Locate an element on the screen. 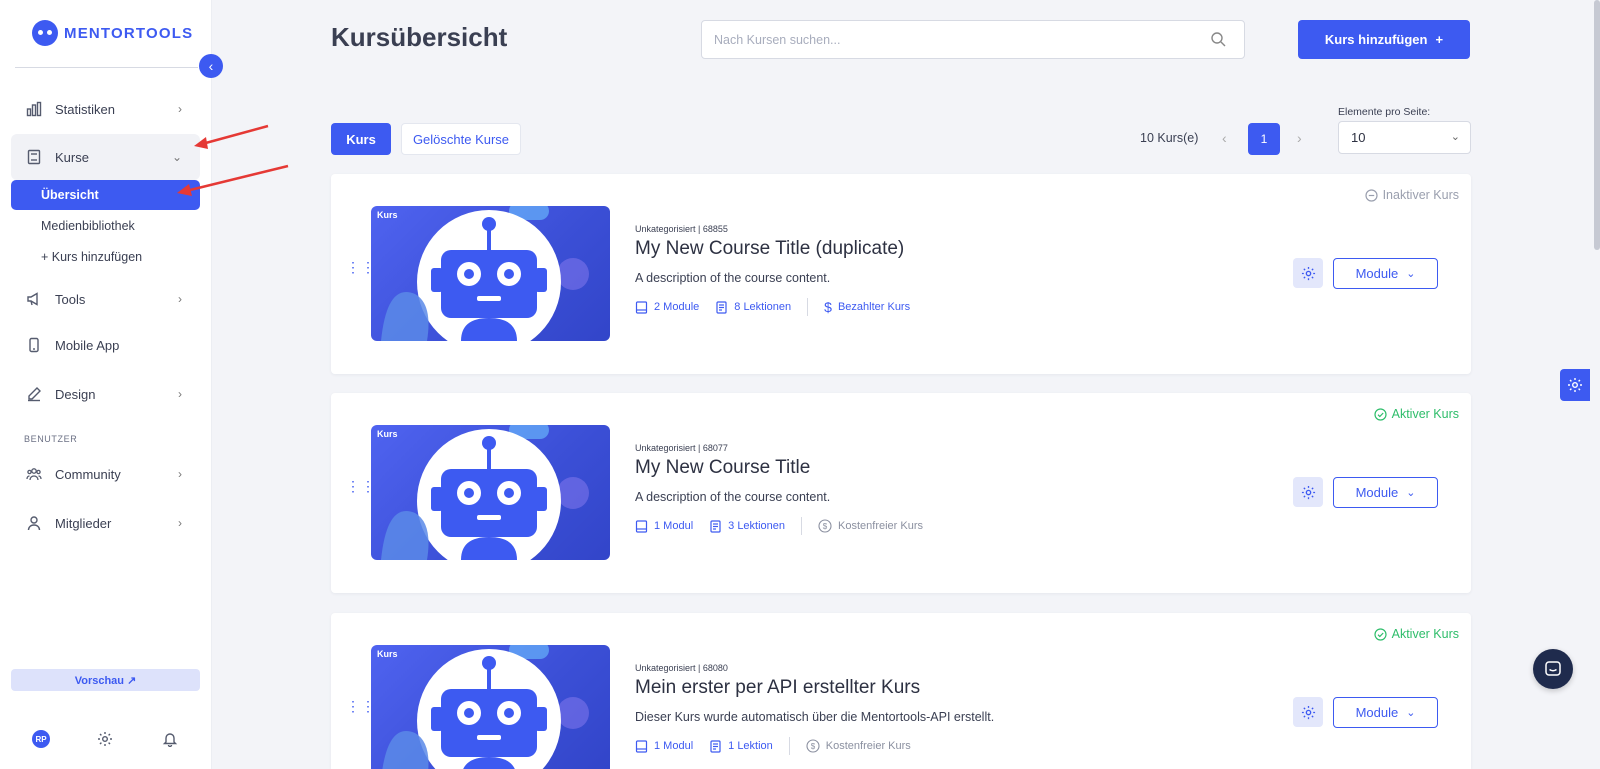 The height and width of the screenshot is (769, 1600). brand-logo: MENTORTOOLS is located at coordinates (112, 33).